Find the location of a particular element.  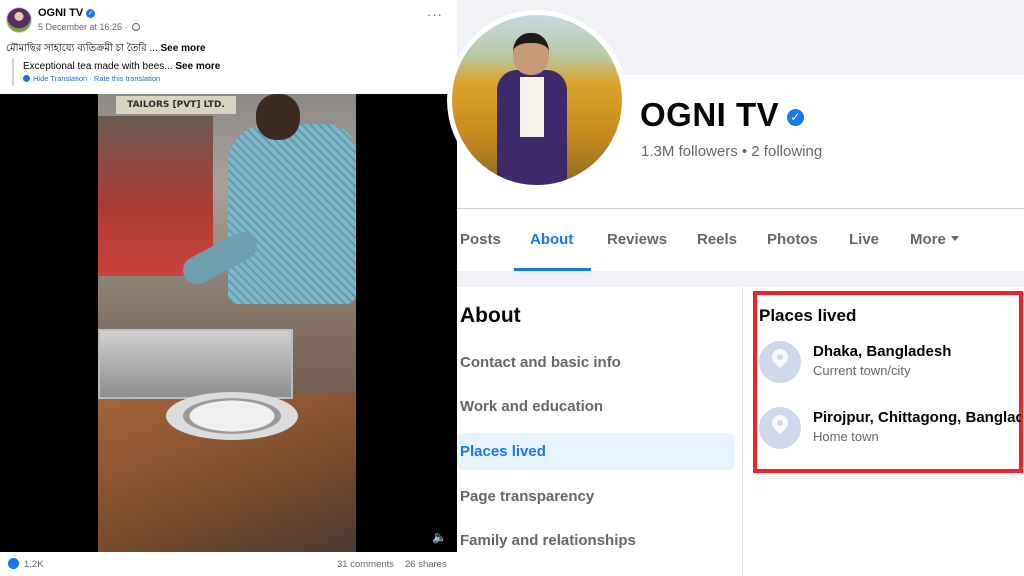

about-item-transparency: Page transparency is located at coordinates (596, 496).